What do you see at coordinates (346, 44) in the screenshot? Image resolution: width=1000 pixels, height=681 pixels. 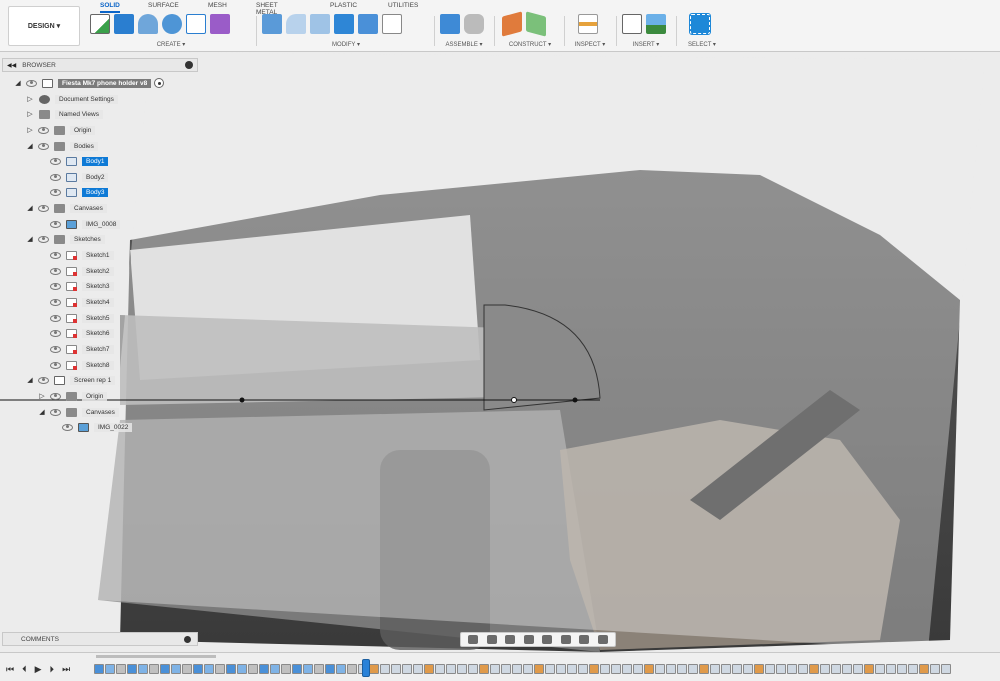 I see `modify-menu-label: MODIFY ▾` at bounding box center [346, 44].